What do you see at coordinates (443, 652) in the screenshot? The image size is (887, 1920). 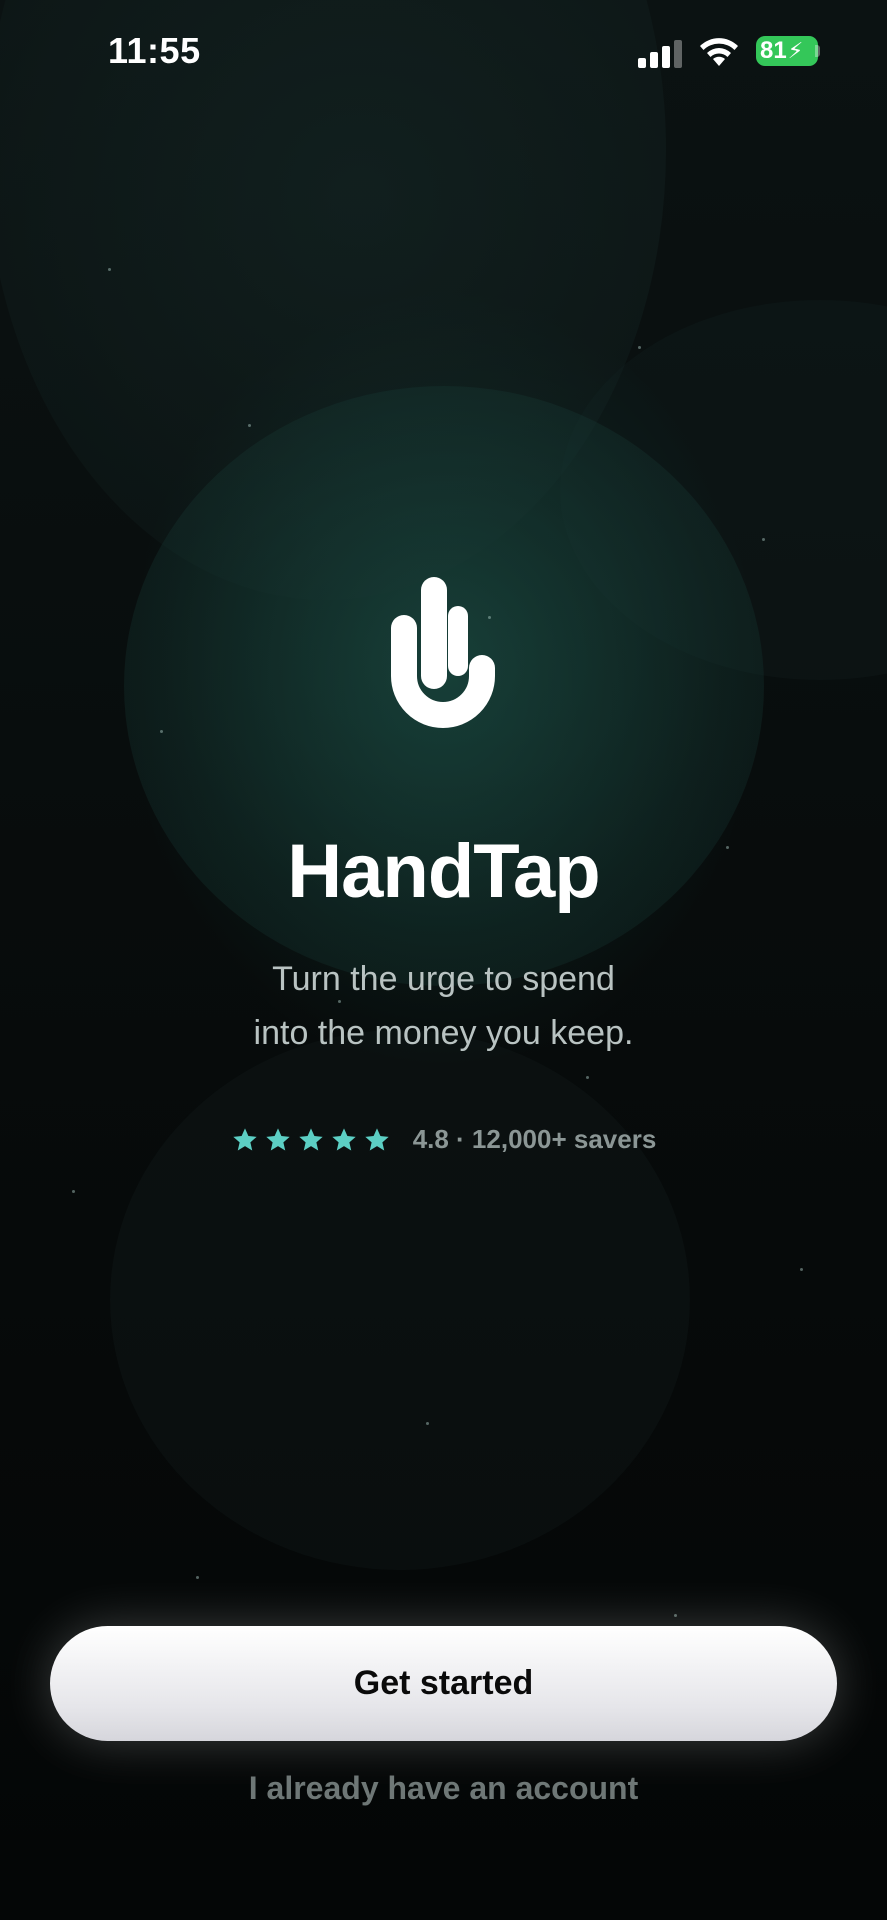 I see `raised-hand-icon` at bounding box center [443, 652].